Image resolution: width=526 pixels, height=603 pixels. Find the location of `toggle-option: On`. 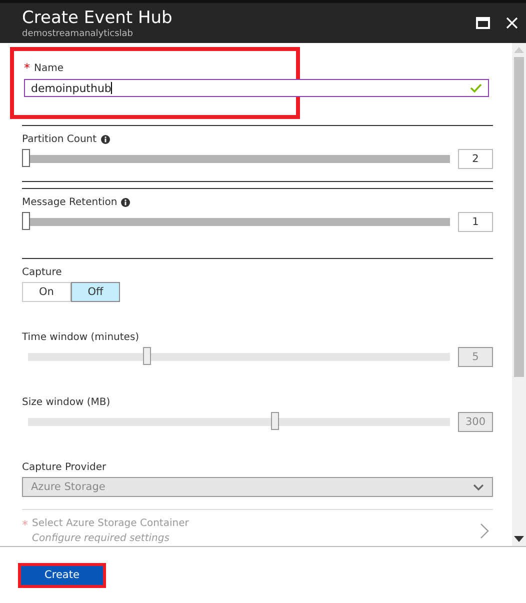

toggle-option: On is located at coordinates (46, 292).